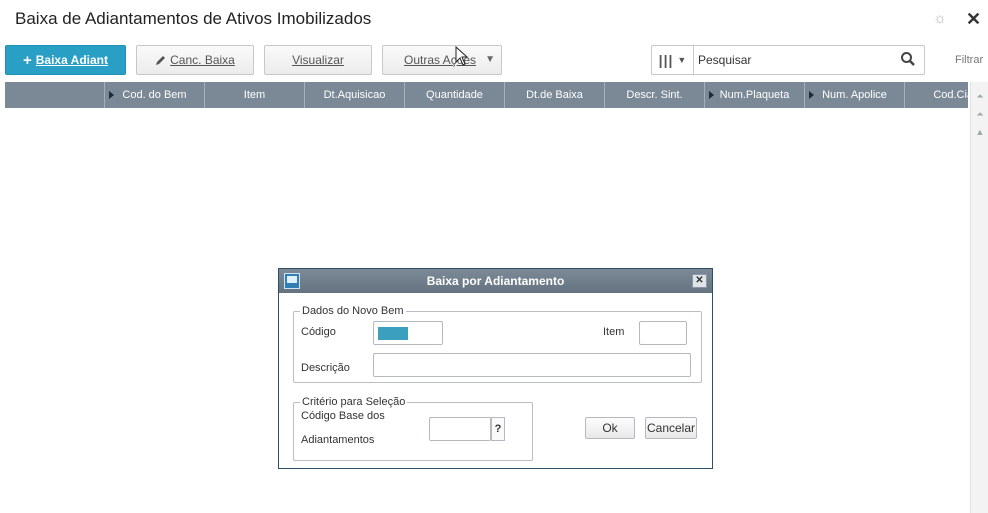 Image resolution: width=988 pixels, height=513 pixels. I want to click on window-icon, so click(292, 281).